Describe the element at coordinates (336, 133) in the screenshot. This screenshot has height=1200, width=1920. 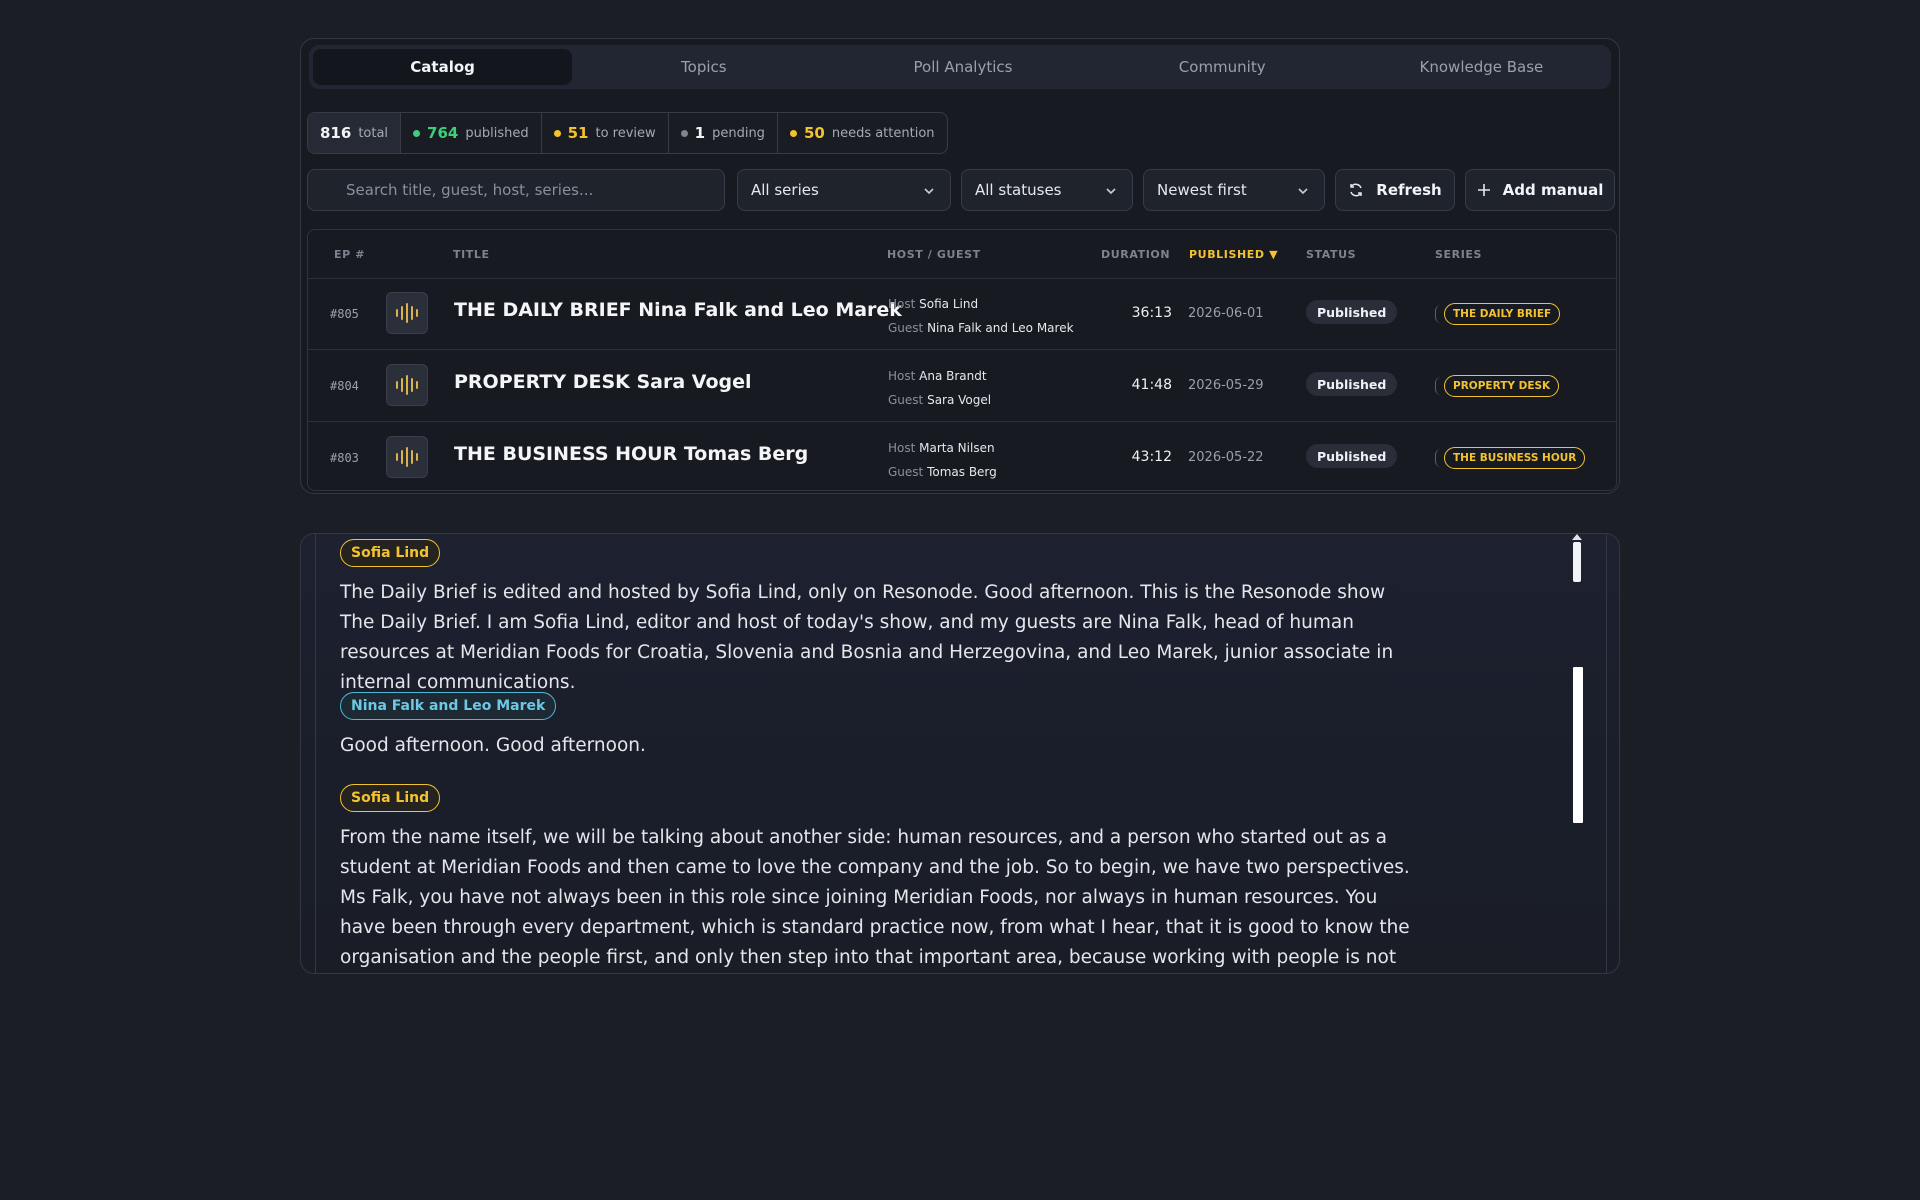
I see `stat-total-value: 816` at that location.